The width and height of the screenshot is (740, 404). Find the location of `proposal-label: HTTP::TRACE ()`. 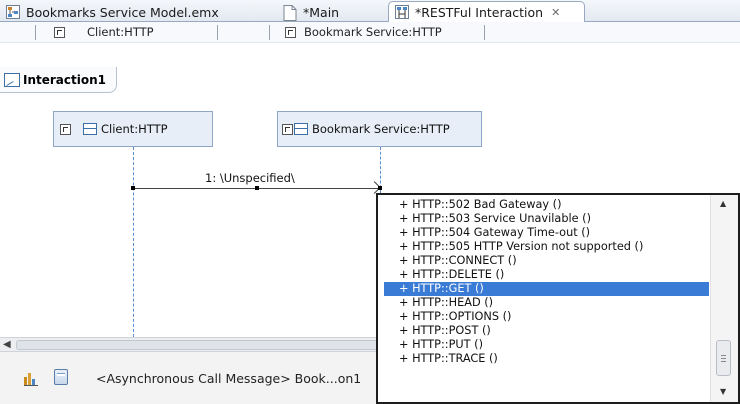

proposal-label: HTTP::TRACE () is located at coordinates (455, 358).